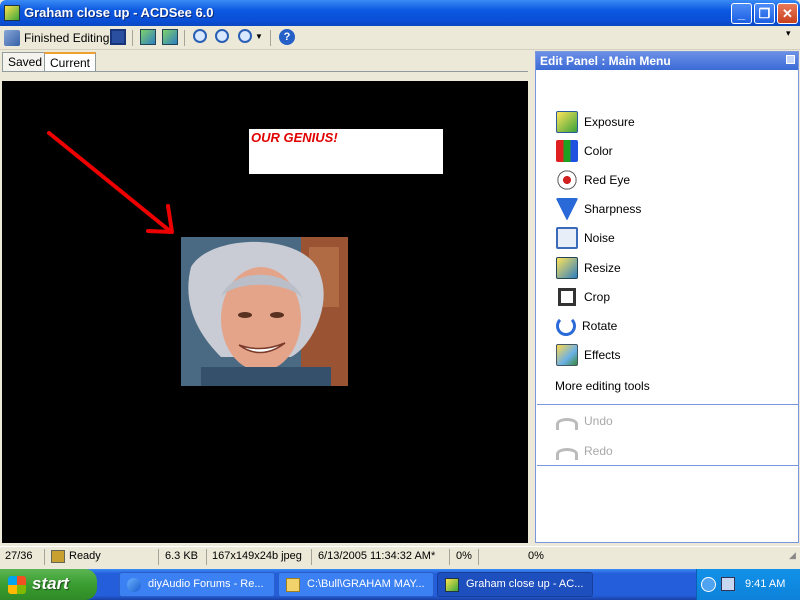  What do you see at coordinates (609, 122) in the screenshot?
I see `tool-label: Exposure` at bounding box center [609, 122].